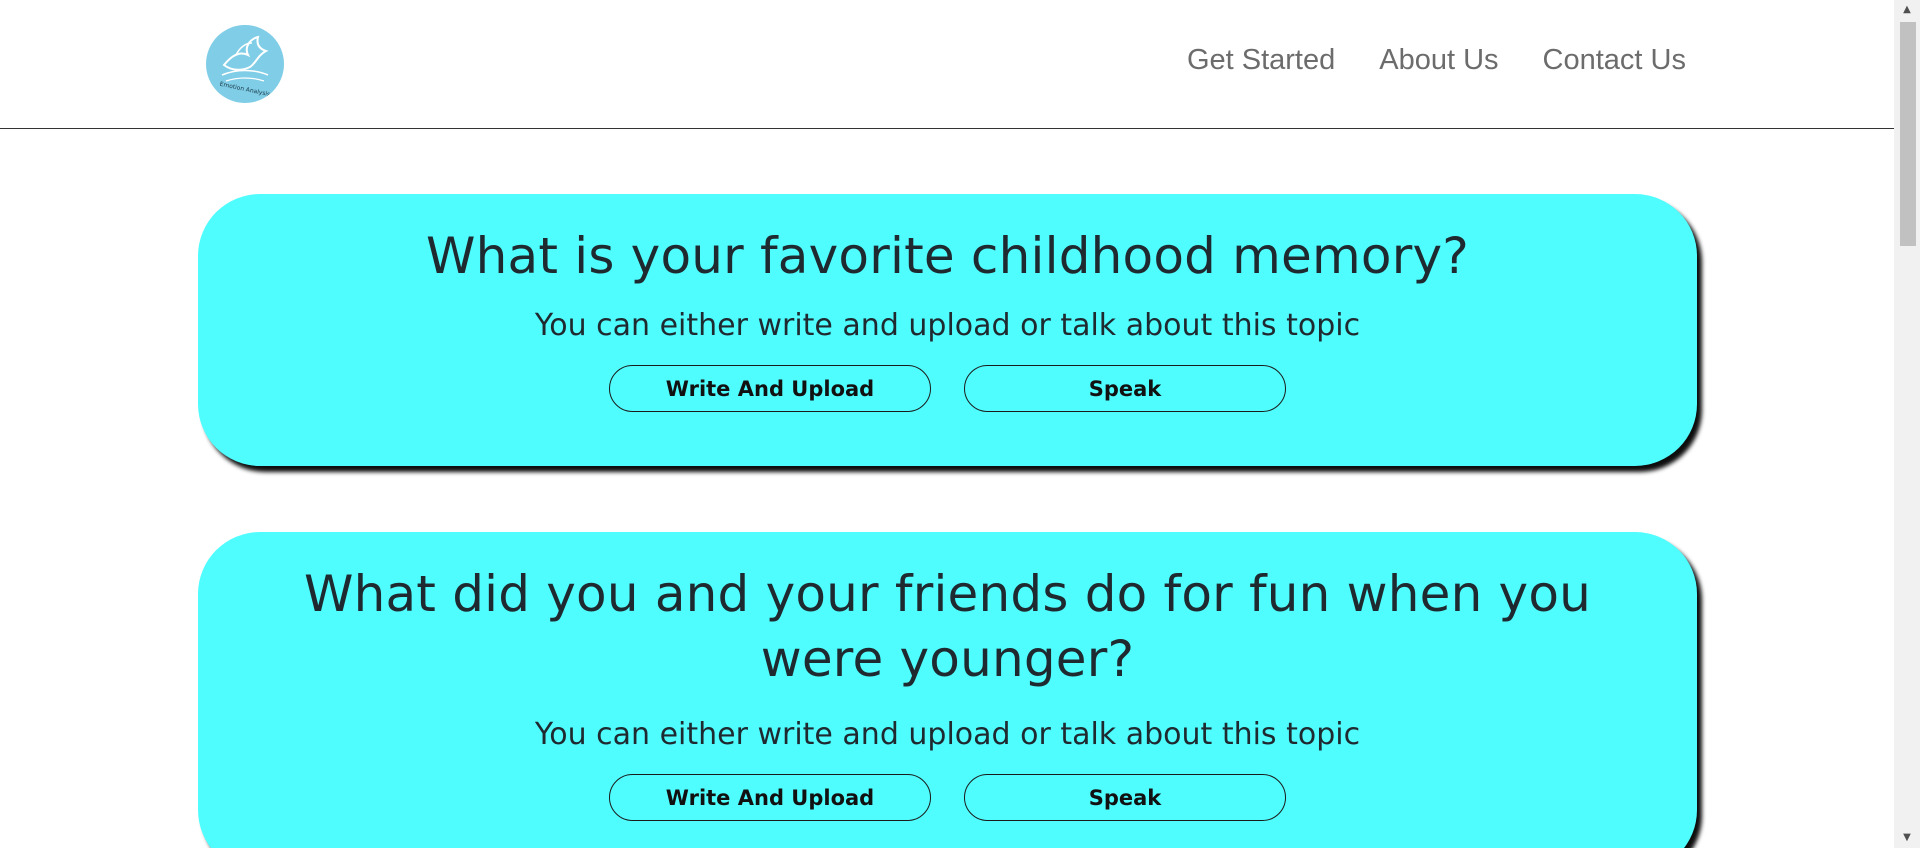 The image size is (1920, 848). I want to click on dove-logo-icon: Emotion Analysis, so click(245, 67).